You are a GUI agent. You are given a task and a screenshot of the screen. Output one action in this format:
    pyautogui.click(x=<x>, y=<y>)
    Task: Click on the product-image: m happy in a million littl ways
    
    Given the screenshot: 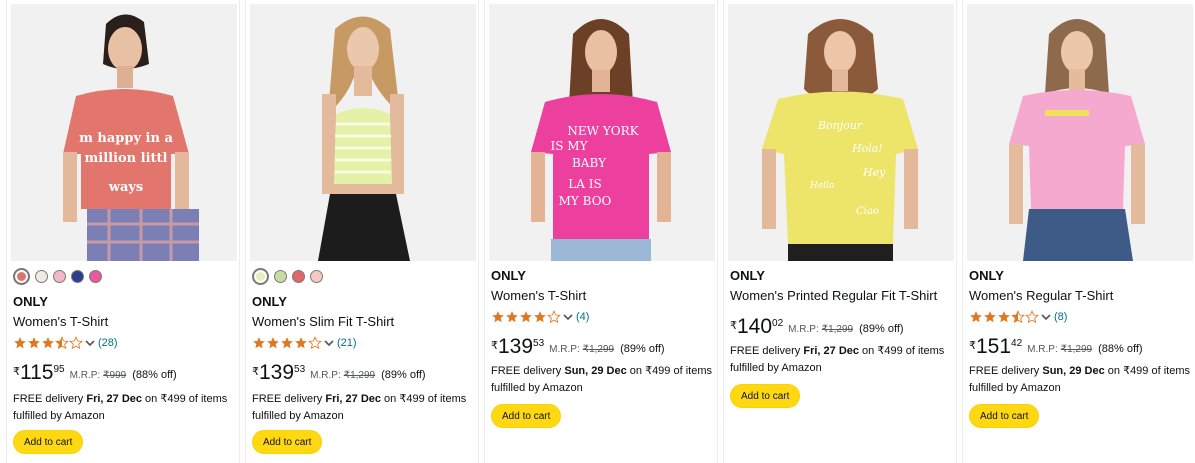 What is the action you would take?
    pyautogui.click(x=124, y=132)
    